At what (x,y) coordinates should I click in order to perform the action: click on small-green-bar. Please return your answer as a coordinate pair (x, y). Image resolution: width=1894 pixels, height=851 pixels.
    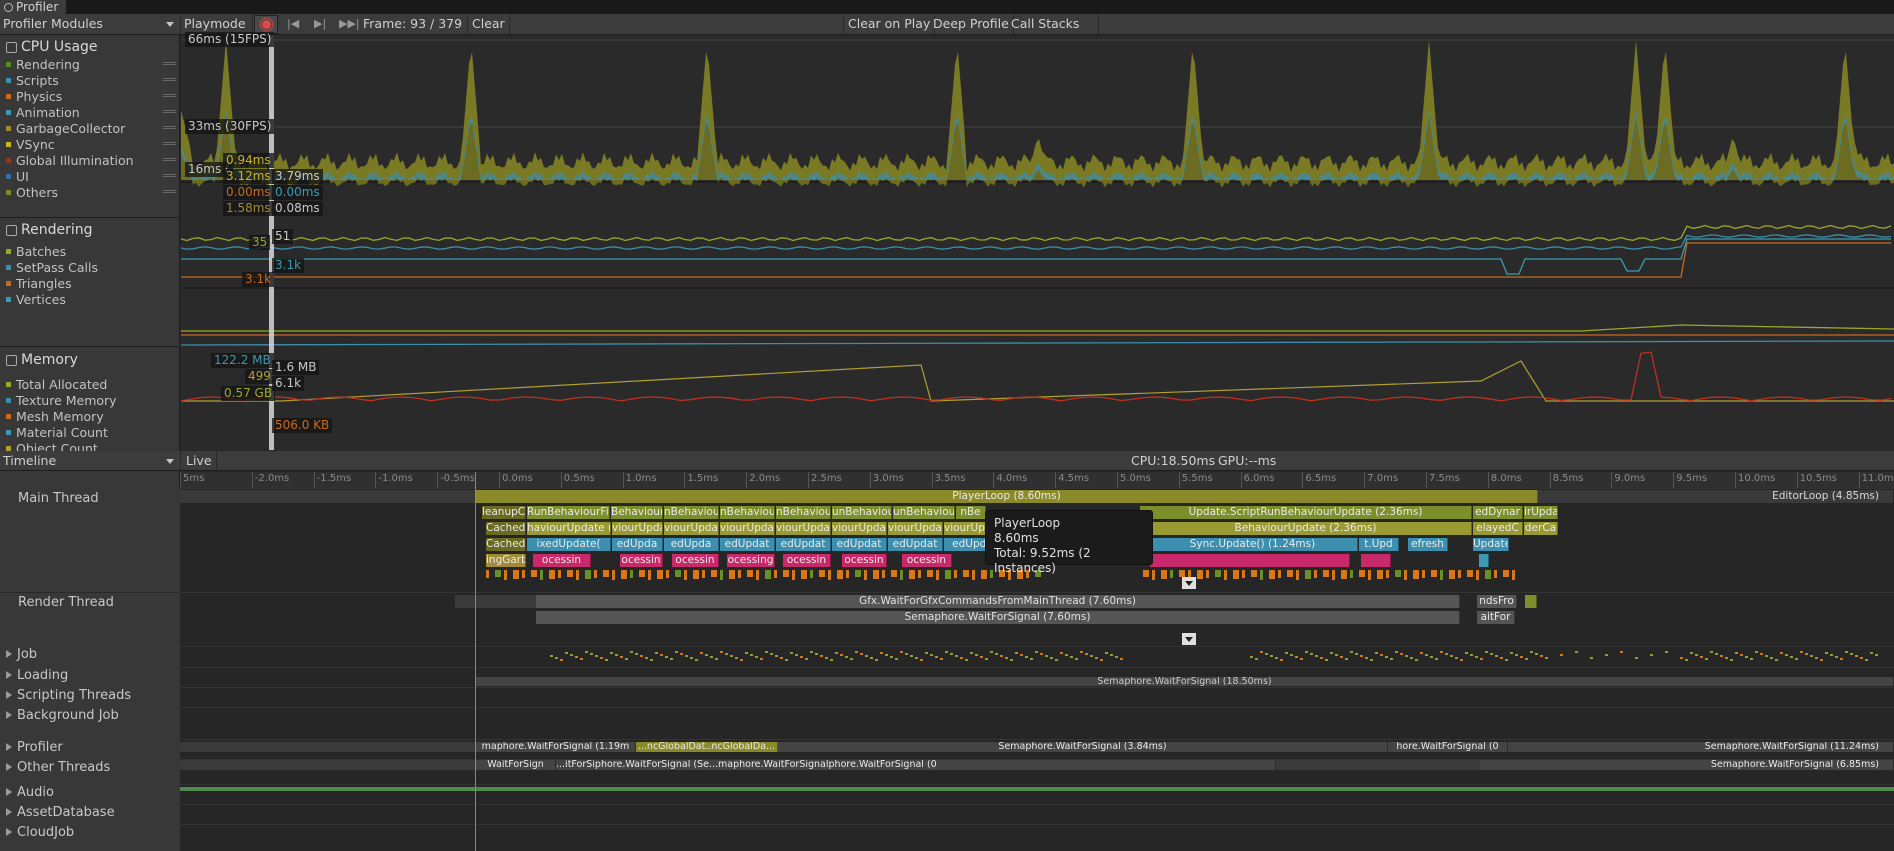
    Looking at the image, I should click on (1531, 601).